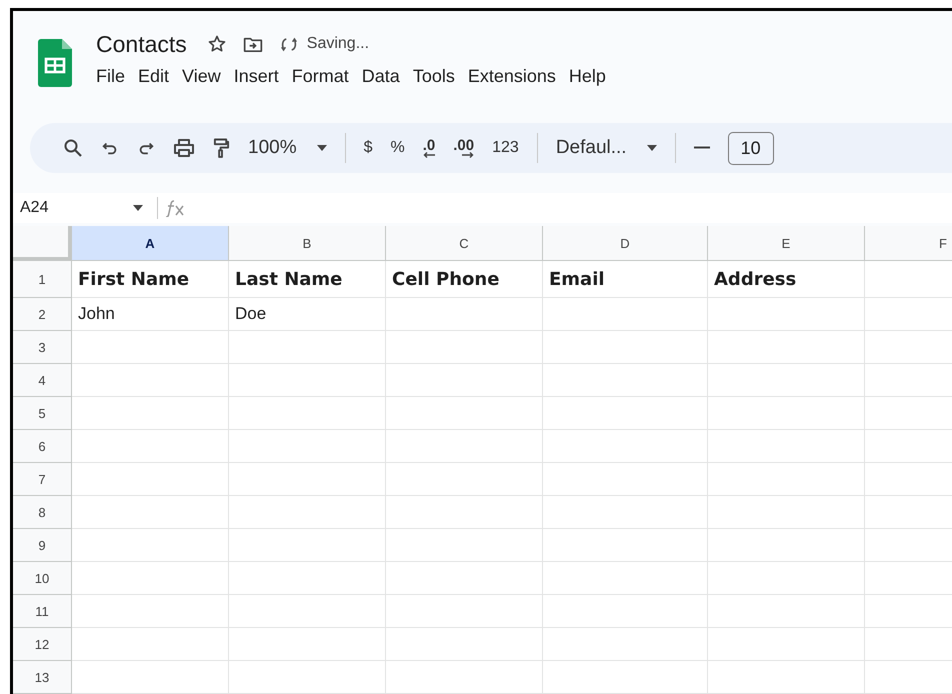 This screenshot has height=694, width=952. Describe the element at coordinates (908, 243) in the screenshot. I see `column-header: F` at that location.